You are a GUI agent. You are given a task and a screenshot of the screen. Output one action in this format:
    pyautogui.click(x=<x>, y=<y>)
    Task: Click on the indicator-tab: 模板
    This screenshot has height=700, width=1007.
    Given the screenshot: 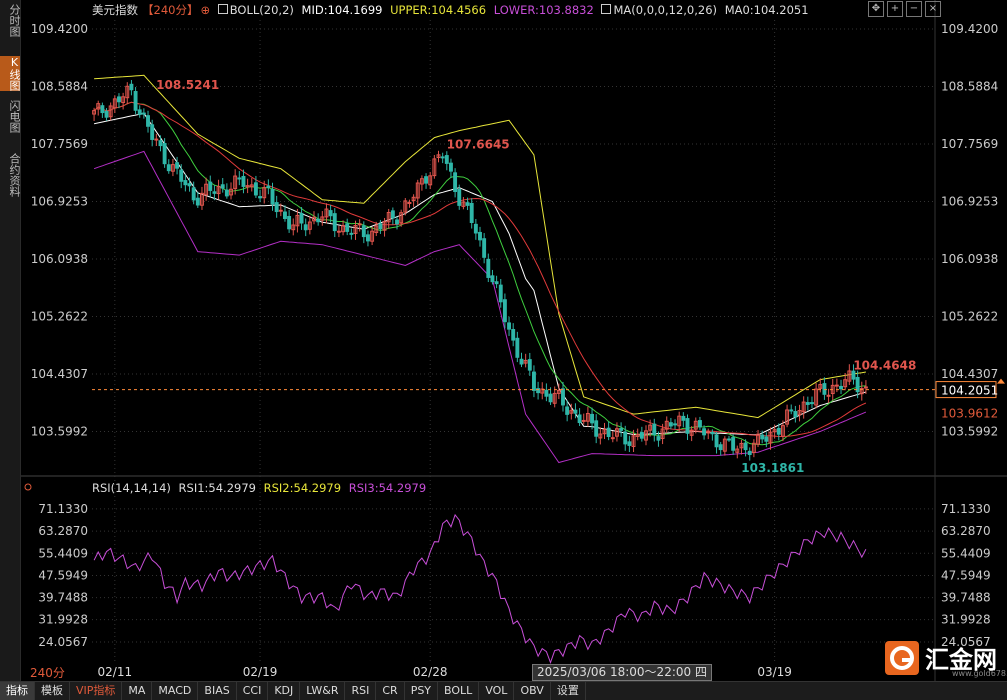 What is the action you would take?
    pyautogui.click(x=52, y=691)
    